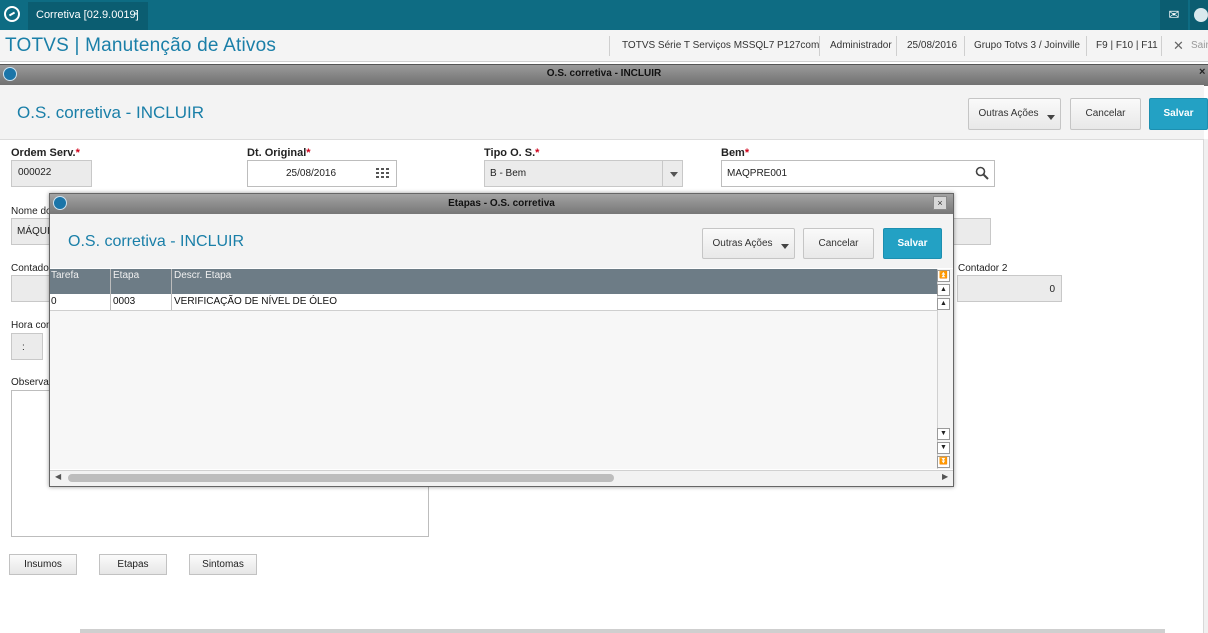  What do you see at coordinates (31, 211) in the screenshot?
I see `nome-bem-label: Nome do` at bounding box center [31, 211].